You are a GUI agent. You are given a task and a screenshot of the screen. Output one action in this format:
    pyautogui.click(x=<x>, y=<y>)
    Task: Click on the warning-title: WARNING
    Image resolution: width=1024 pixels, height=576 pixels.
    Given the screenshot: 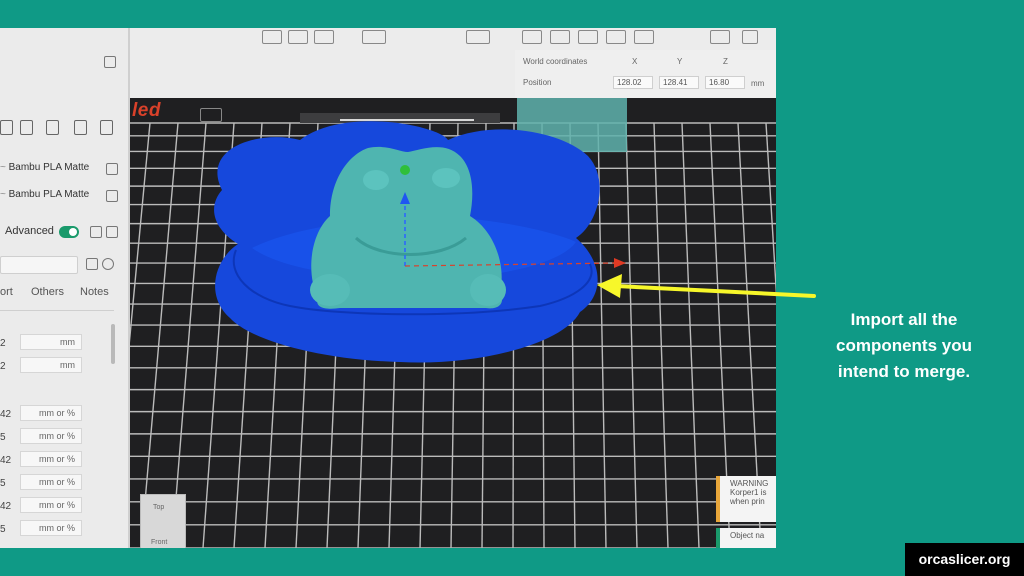 What is the action you would take?
    pyautogui.click(x=749, y=483)
    